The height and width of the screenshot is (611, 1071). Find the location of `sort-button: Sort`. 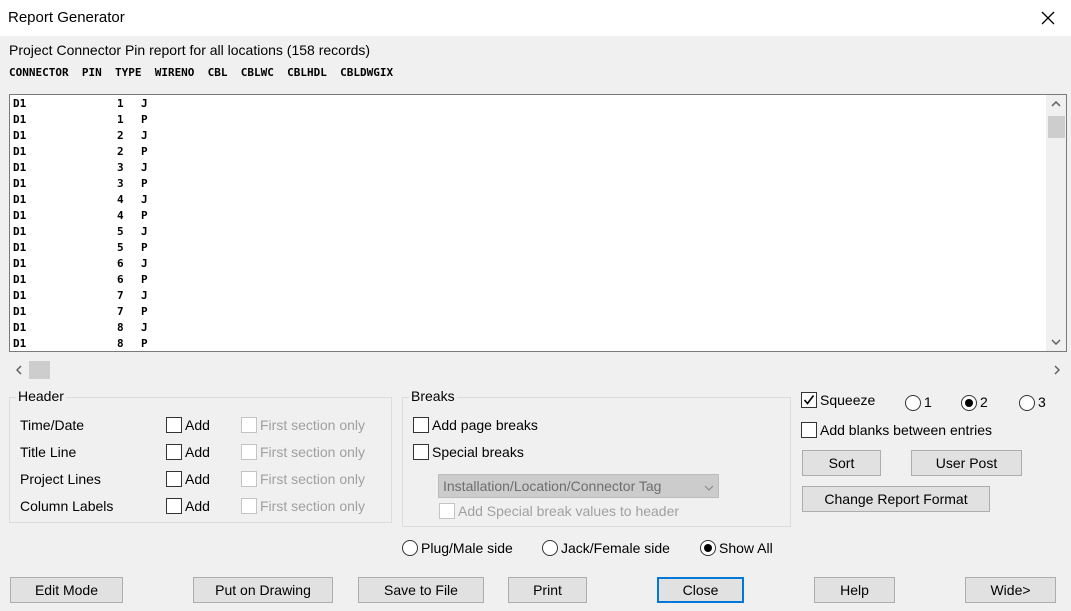

sort-button: Sort is located at coordinates (841, 463).